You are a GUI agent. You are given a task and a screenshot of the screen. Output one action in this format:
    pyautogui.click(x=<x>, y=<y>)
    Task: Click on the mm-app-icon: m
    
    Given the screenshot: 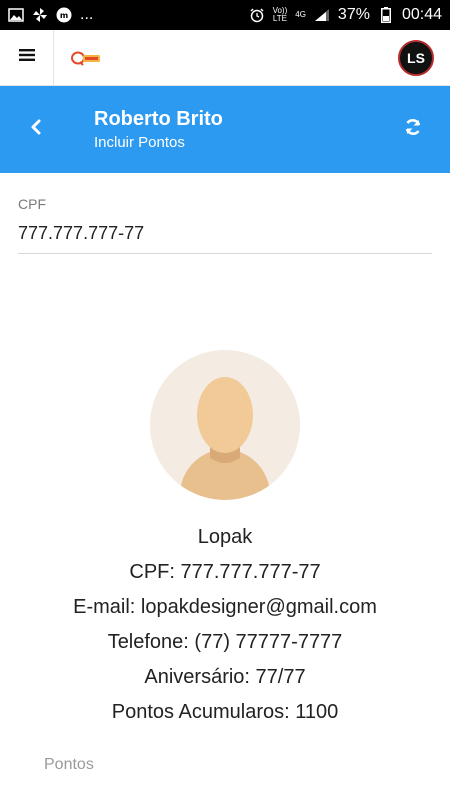 What is the action you would take?
    pyautogui.click(x=64, y=15)
    